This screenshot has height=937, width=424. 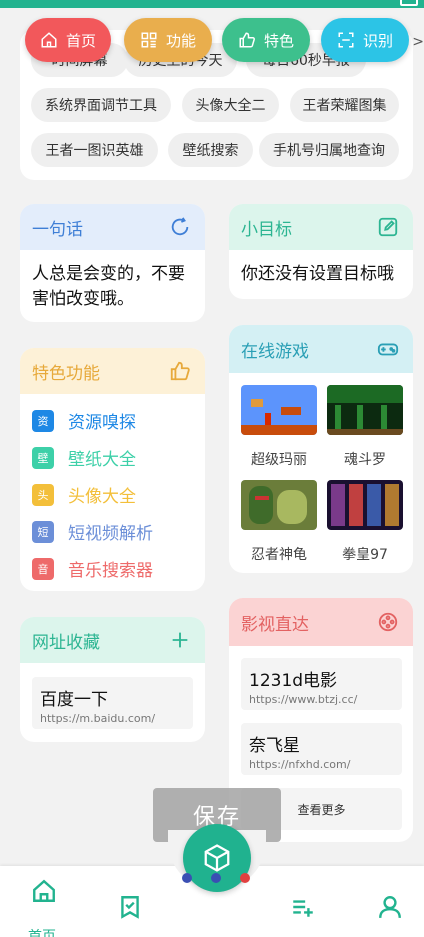 What do you see at coordinates (112, 227) in the screenshot?
I see `sentence-card-header: 一句话` at bounding box center [112, 227].